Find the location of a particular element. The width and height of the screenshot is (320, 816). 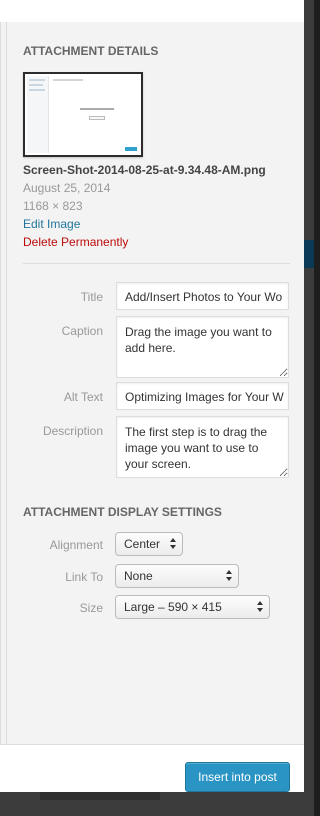

size-value: Large – 590 × 415 is located at coordinates (173, 607).